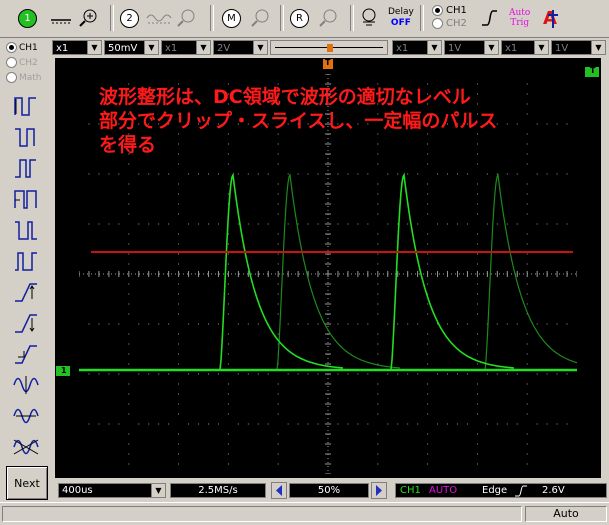 The width and height of the screenshot is (609, 525). I want to click on annotation-line-2: 部分でクリップ・スライスし、一定幅のパルス, so click(298, 121).